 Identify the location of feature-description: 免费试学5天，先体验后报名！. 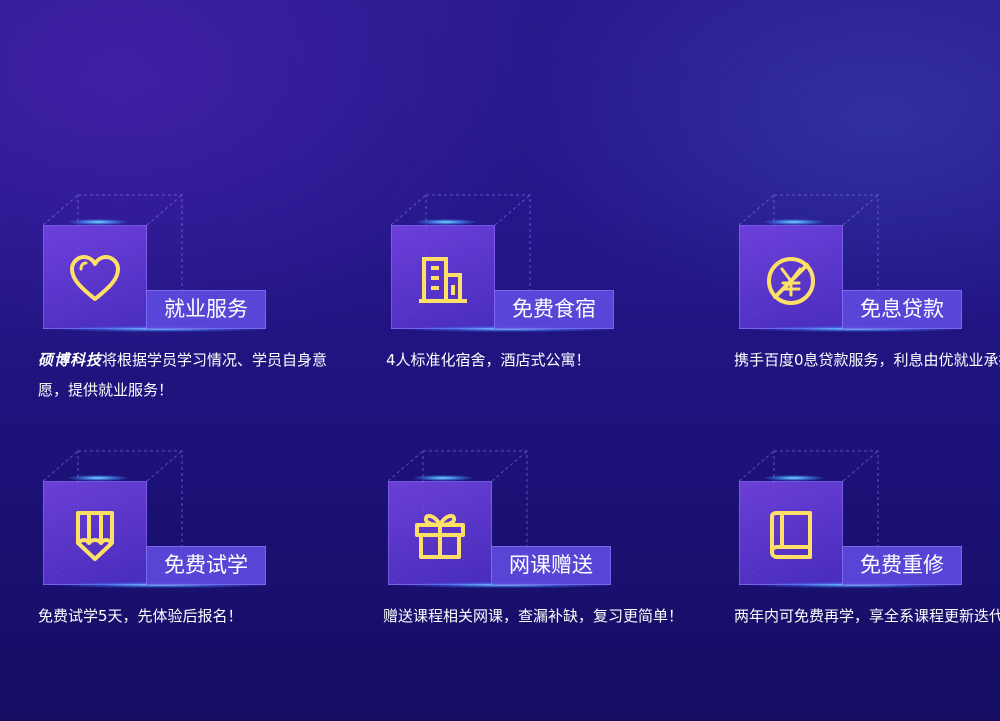
(188, 616).